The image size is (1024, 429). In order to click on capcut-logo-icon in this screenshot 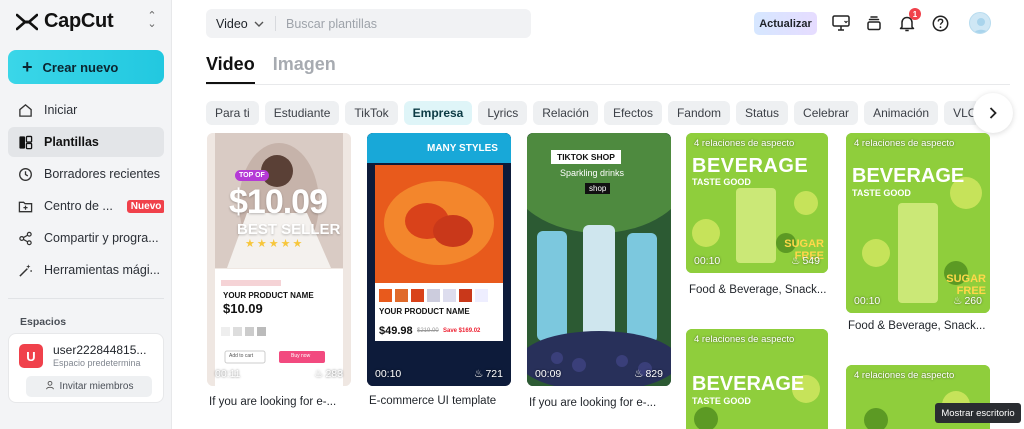, I will do `click(27, 21)`.